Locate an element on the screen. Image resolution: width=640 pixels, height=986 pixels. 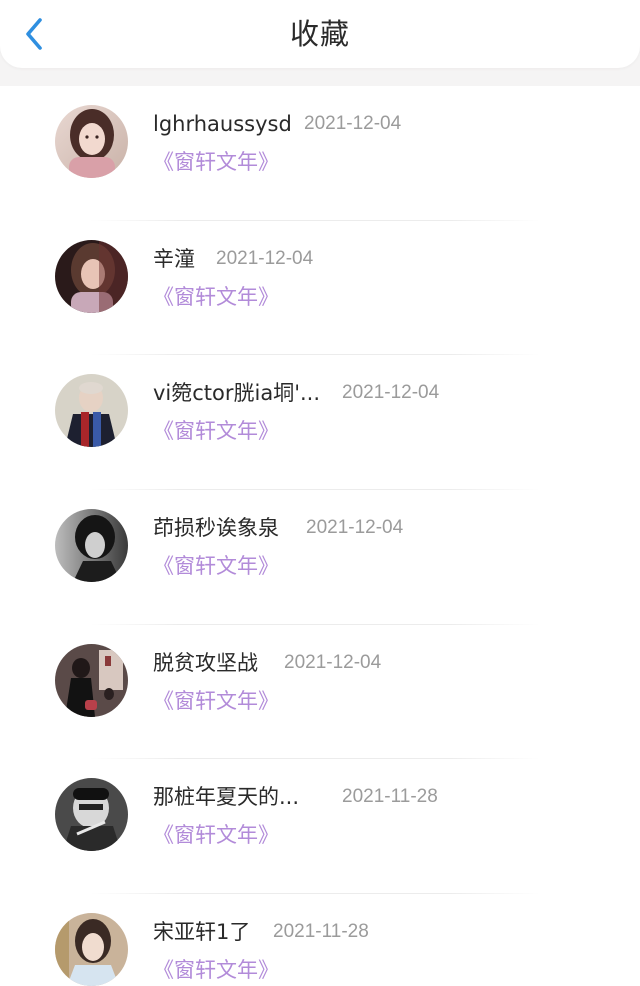
list-item: 茚损秒诶象泉 2021-12-04 《窗轩文年》 is located at coordinates (320, 557).